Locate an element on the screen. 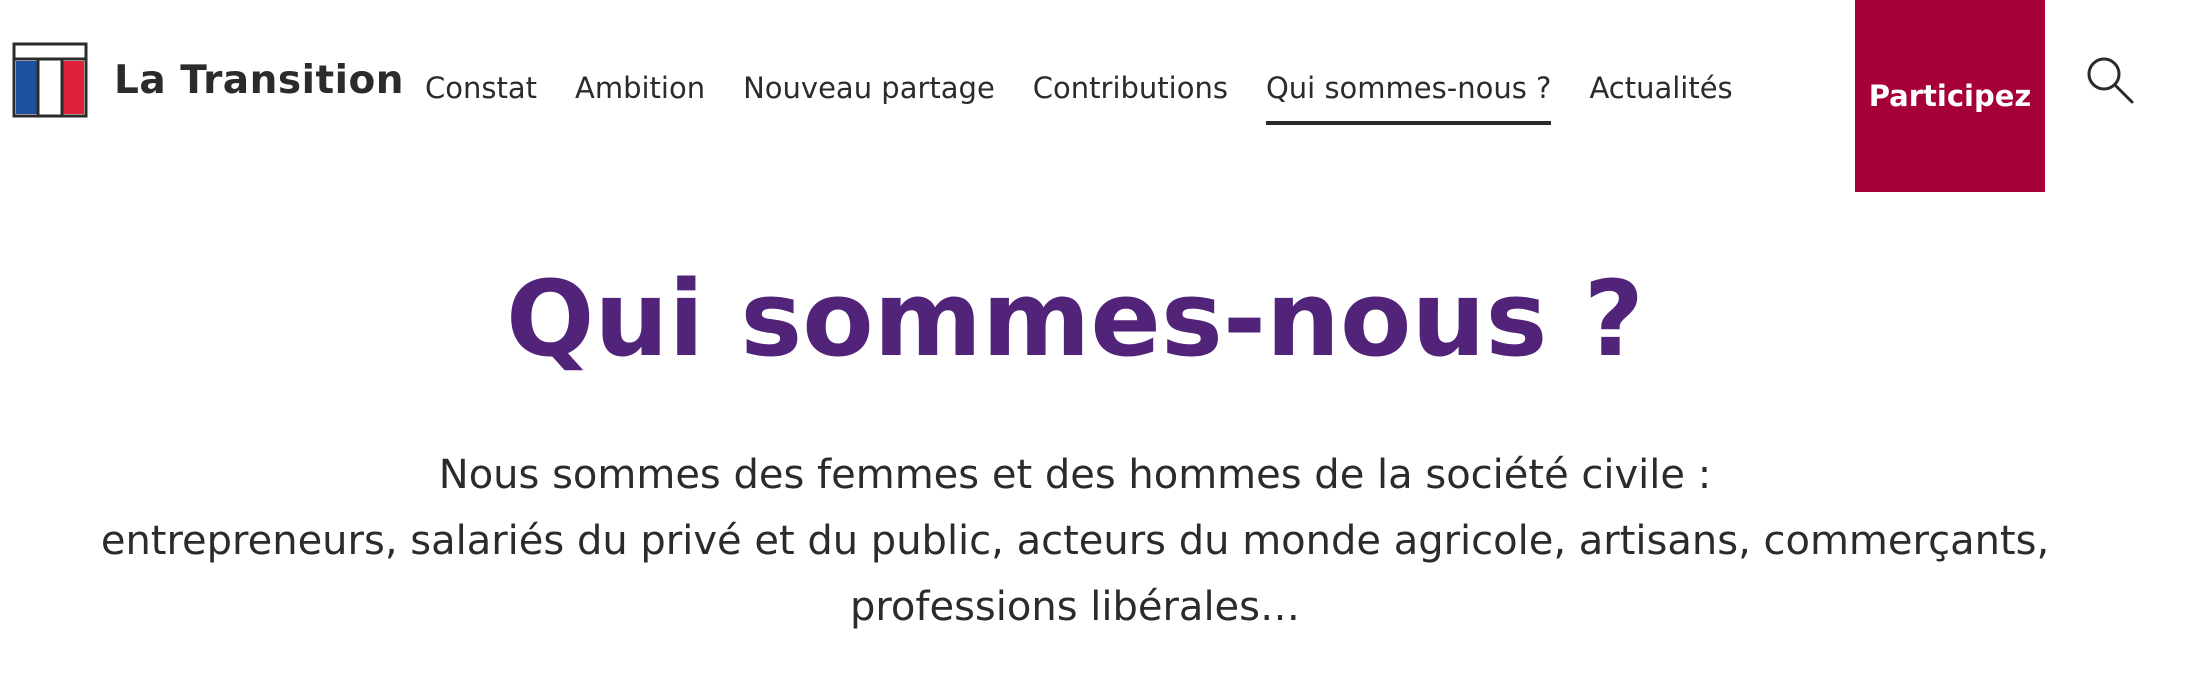 The height and width of the screenshot is (683, 2200). site-logo-link: La Transition is located at coordinates (208, 80).